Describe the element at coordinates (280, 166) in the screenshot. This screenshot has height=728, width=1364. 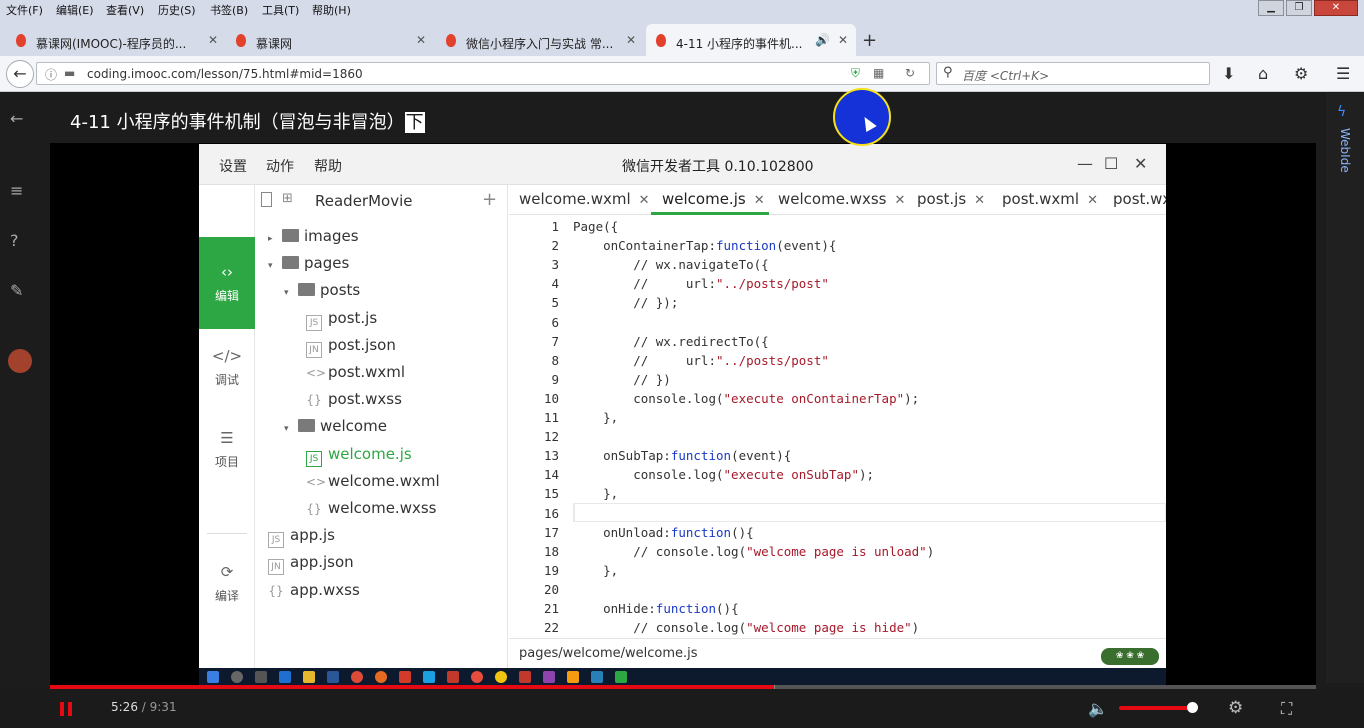
I see `ide-menu-actions: 动作` at that location.